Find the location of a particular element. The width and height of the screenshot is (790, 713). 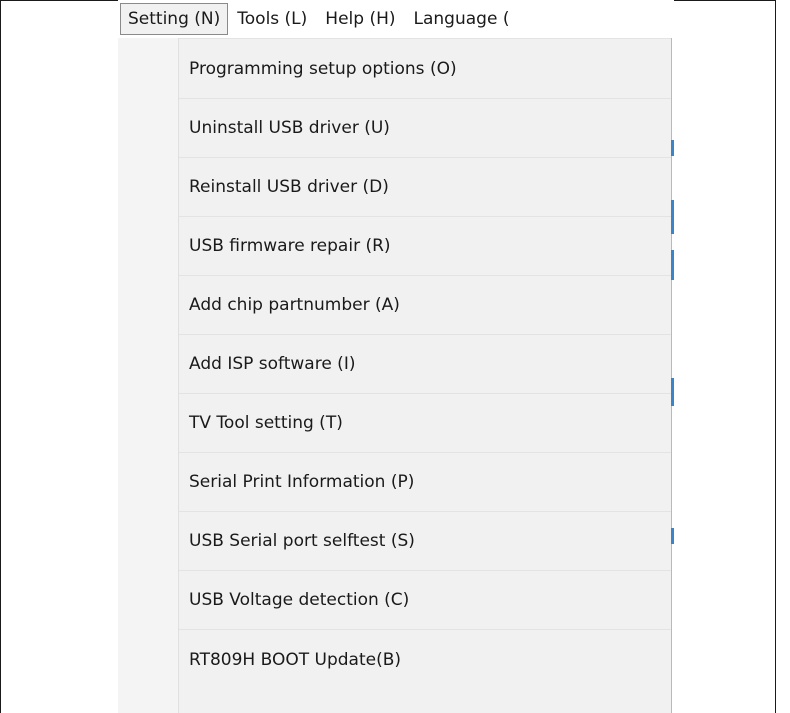

menu-item-reinstall-usb-driver: Reinstall USB driver (D) is located at coordinates (425, 187).